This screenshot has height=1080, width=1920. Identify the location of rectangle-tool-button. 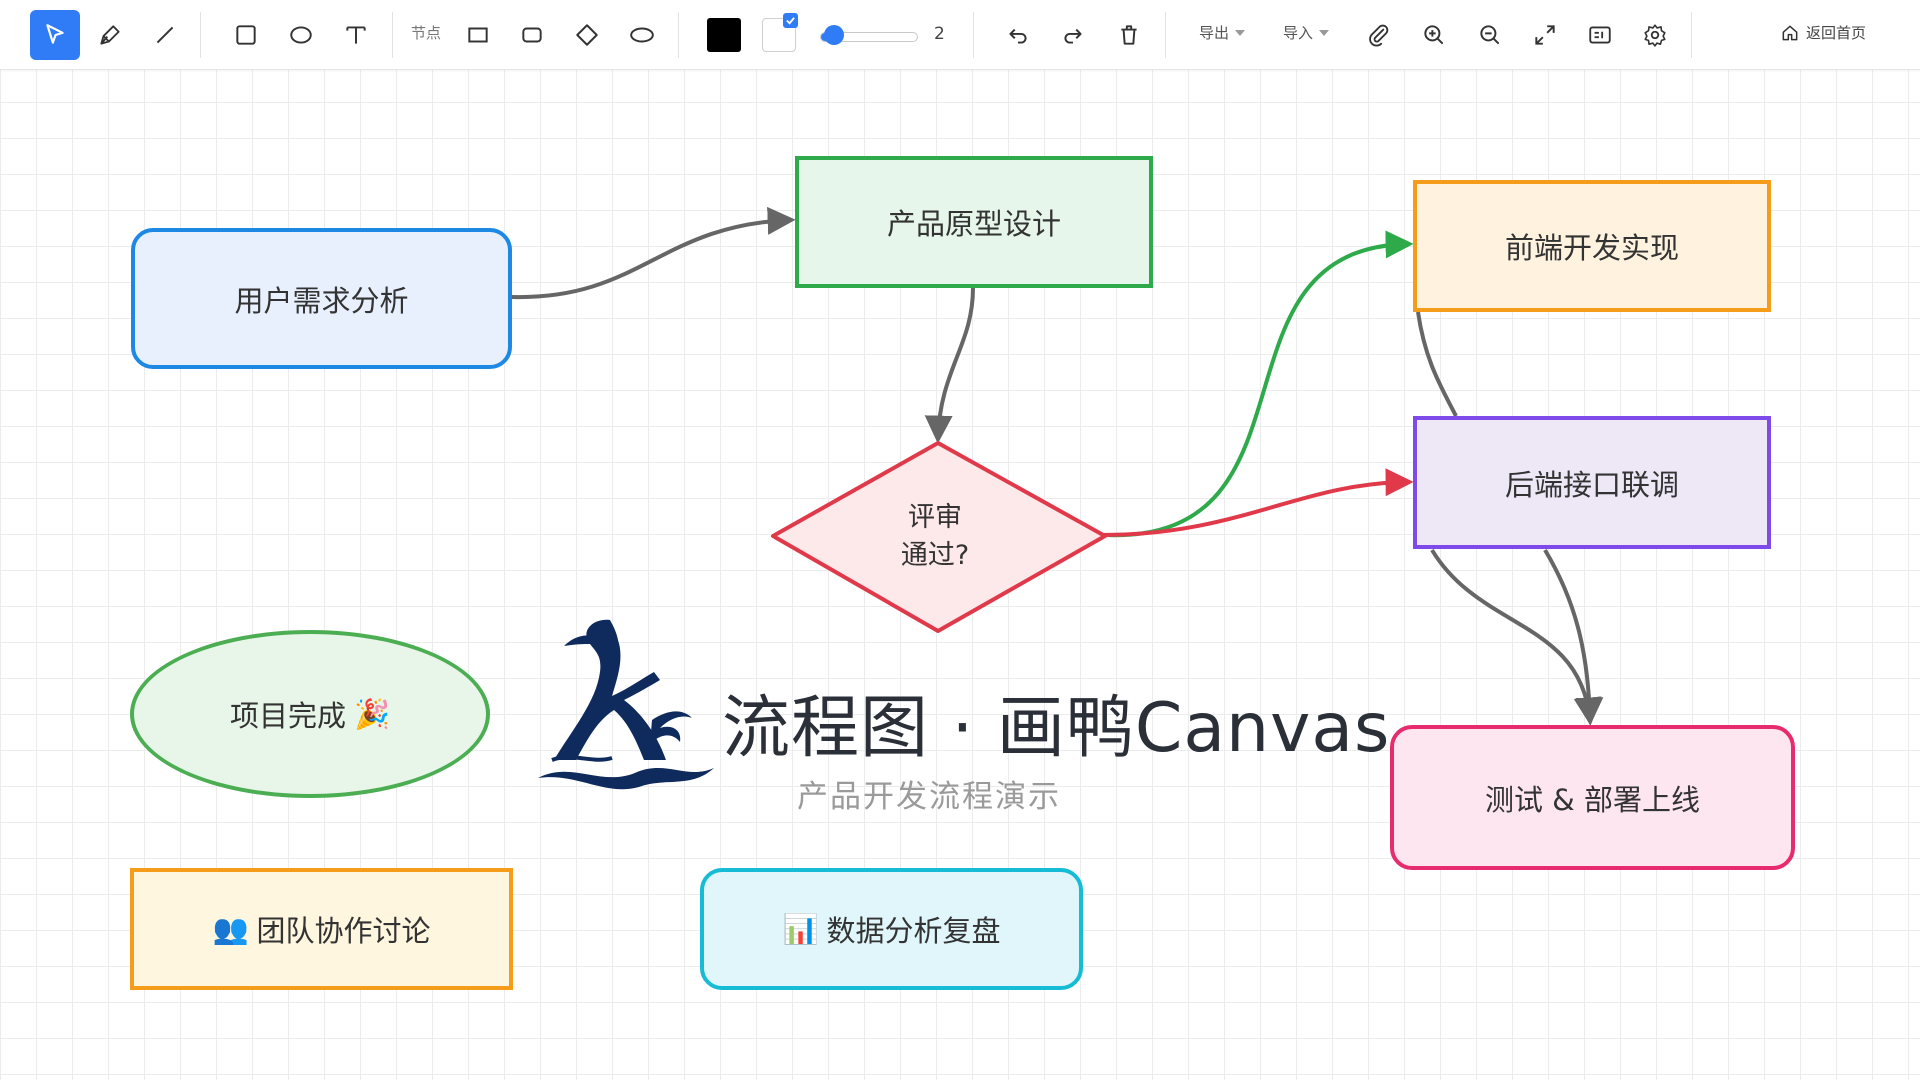
(246, 35).